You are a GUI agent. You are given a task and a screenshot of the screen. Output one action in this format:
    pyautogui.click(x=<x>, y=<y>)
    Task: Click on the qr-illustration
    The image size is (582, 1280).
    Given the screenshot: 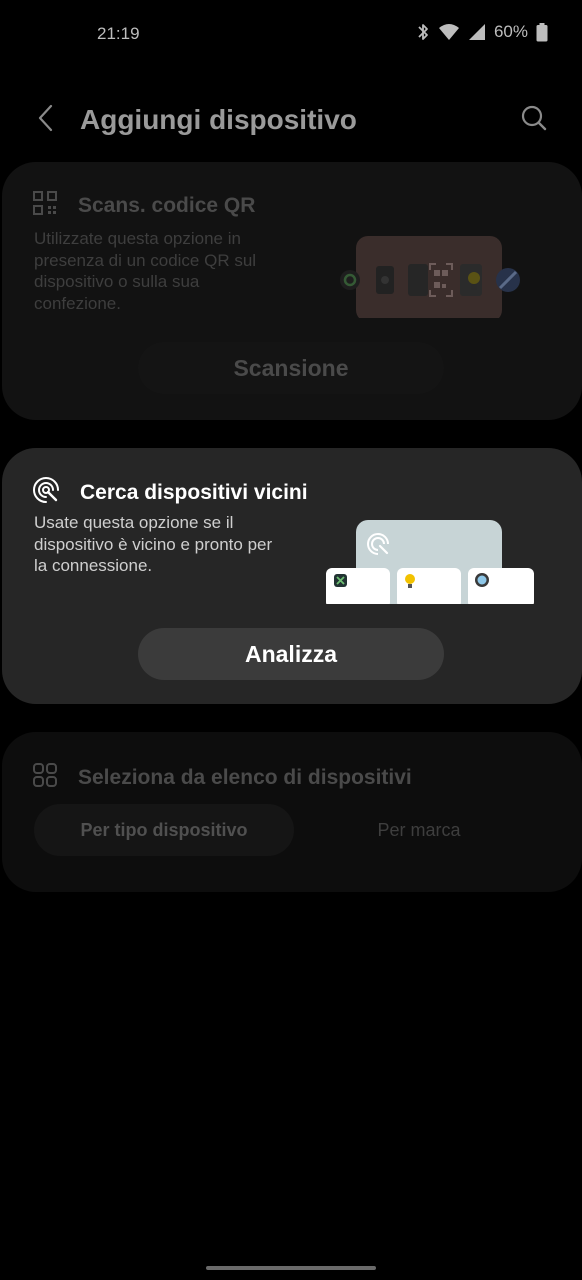 What is the action you would take?
    pyautogui.click(x=432, y=278)
    